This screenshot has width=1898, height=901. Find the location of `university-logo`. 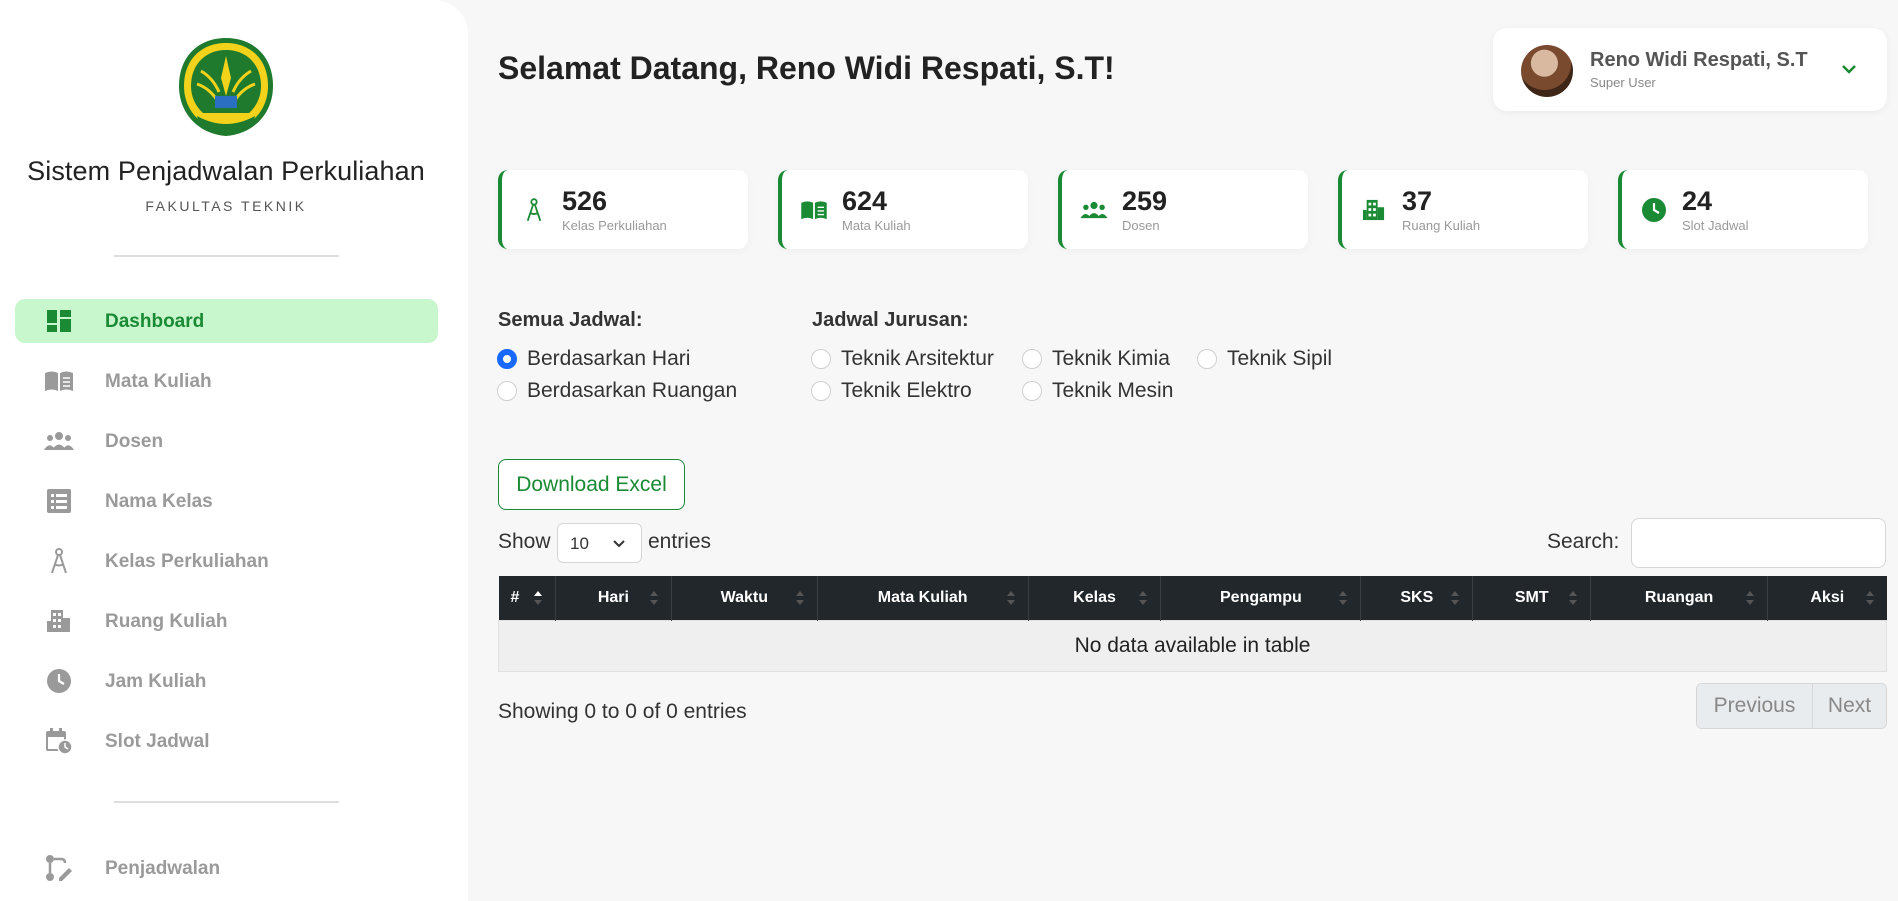

university-logo is located at coordinates (226, 87).